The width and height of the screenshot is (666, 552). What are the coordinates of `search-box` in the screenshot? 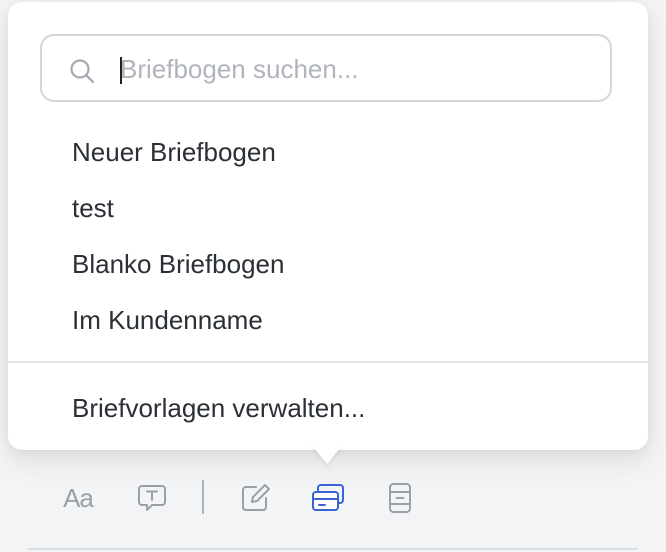 It's located at (326, 68).